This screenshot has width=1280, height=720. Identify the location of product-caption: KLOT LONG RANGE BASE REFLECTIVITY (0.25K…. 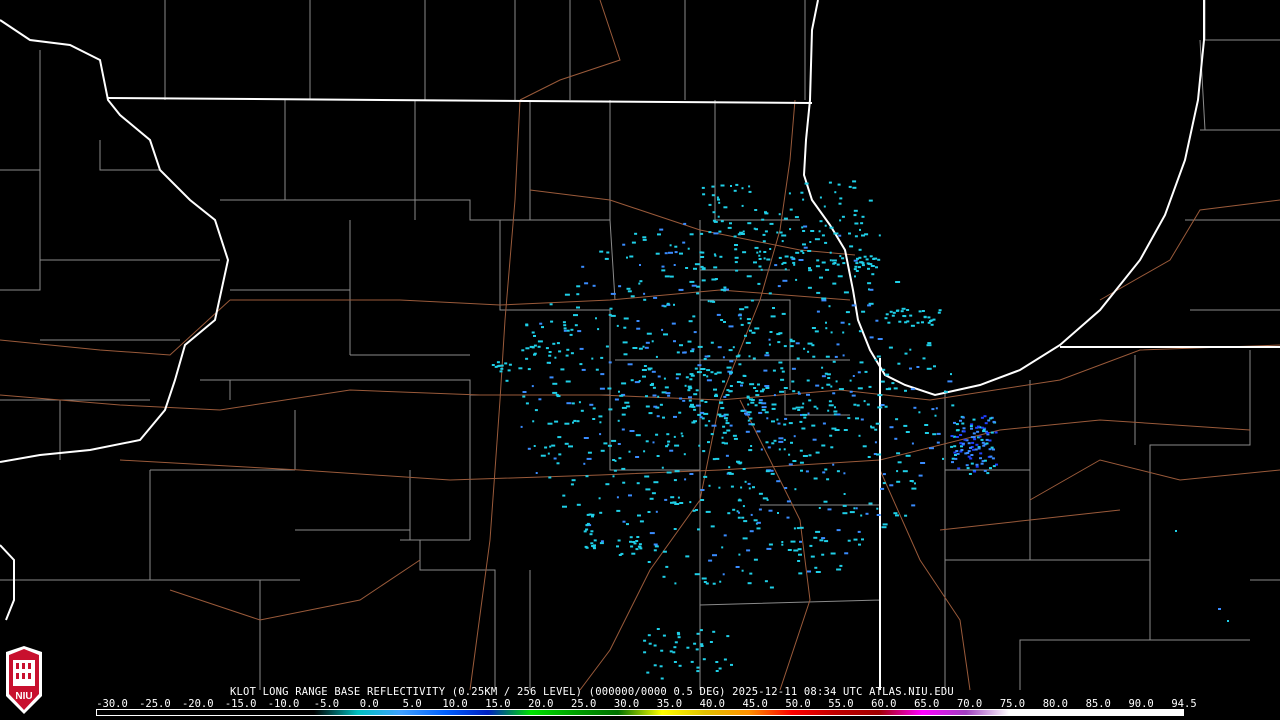
(592, 692).